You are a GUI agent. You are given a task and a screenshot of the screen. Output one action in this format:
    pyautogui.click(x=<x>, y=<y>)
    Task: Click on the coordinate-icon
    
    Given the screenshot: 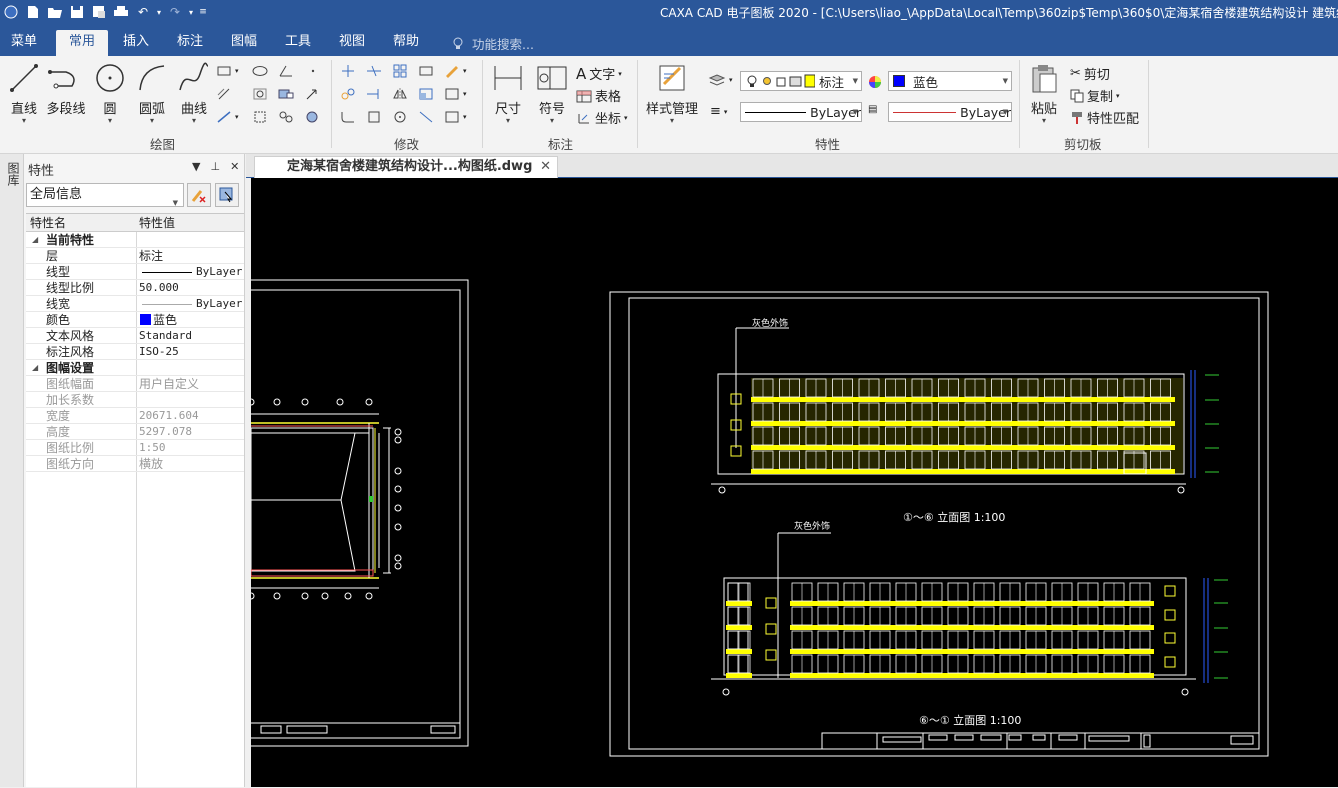 What is the action you would take?
    pyautogui.click(x=583, y=118)
    